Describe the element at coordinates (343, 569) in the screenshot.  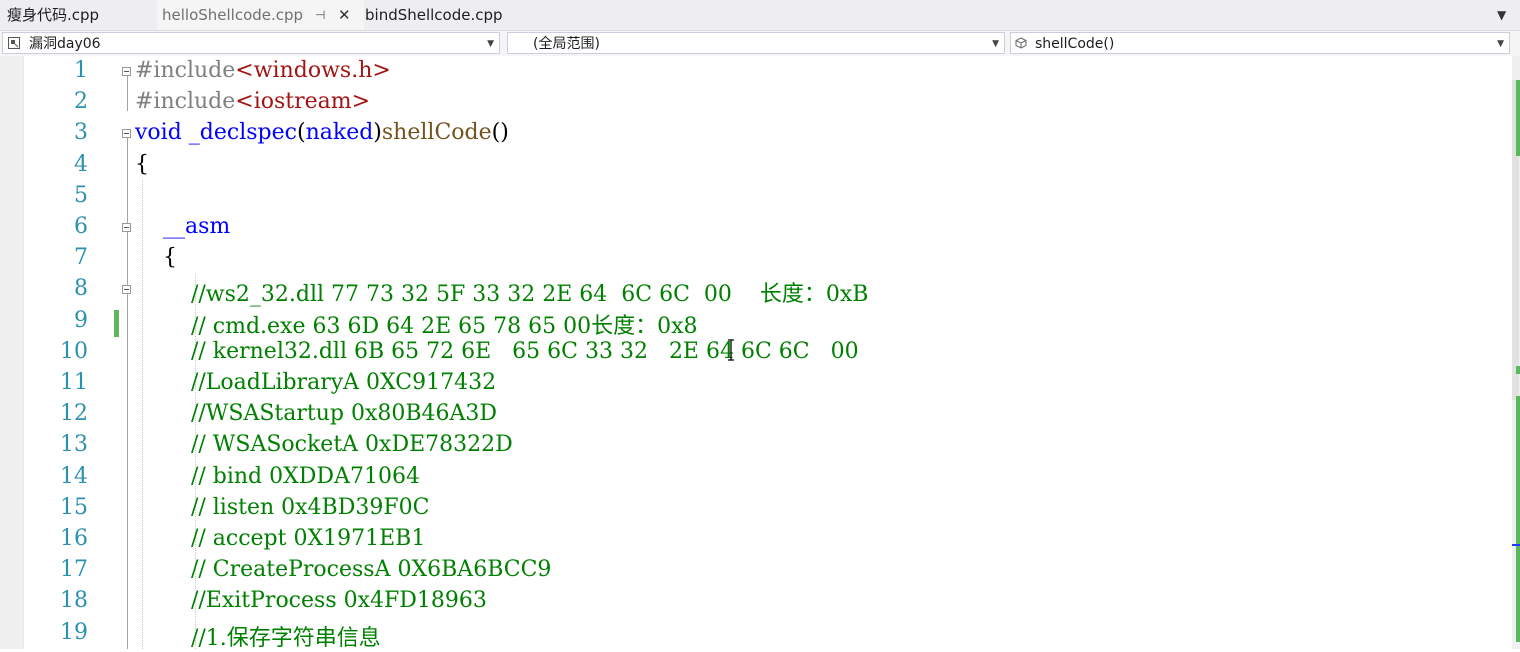
I see `code-line: // CreateProcessA 0X6BA6BCC9` at that location.